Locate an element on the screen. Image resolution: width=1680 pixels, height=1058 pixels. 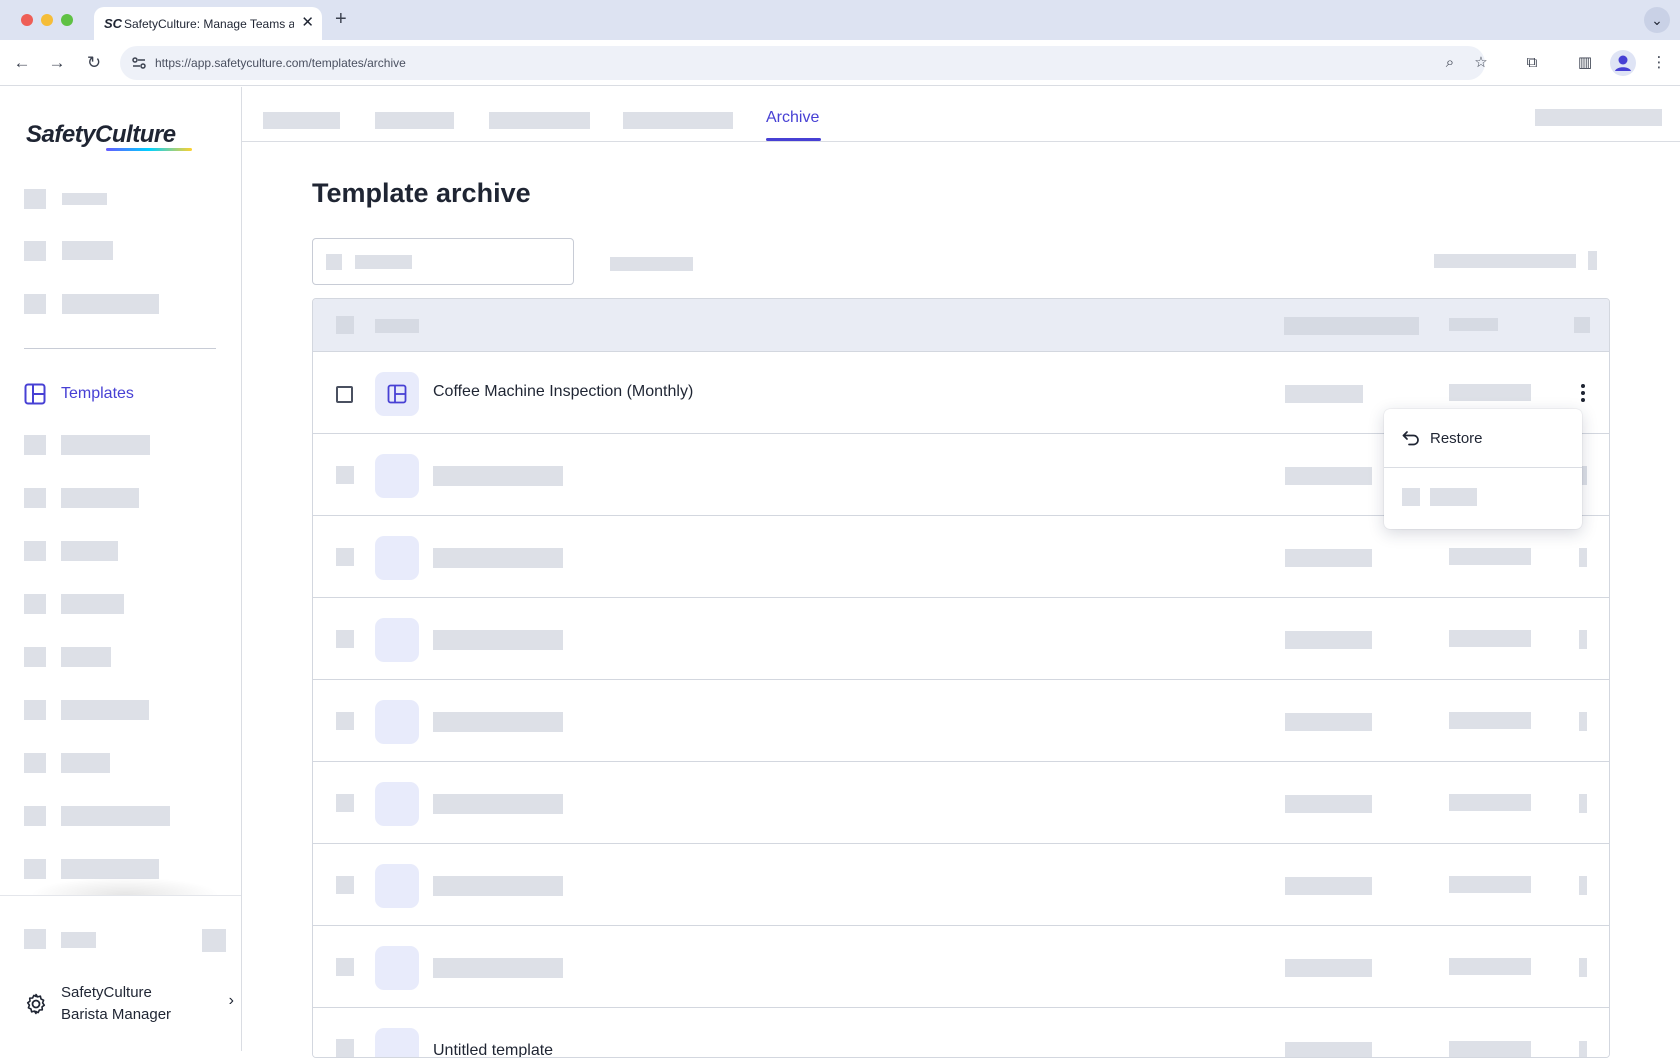
sidebar-skeleton-button is located at coordinates (214, 940).